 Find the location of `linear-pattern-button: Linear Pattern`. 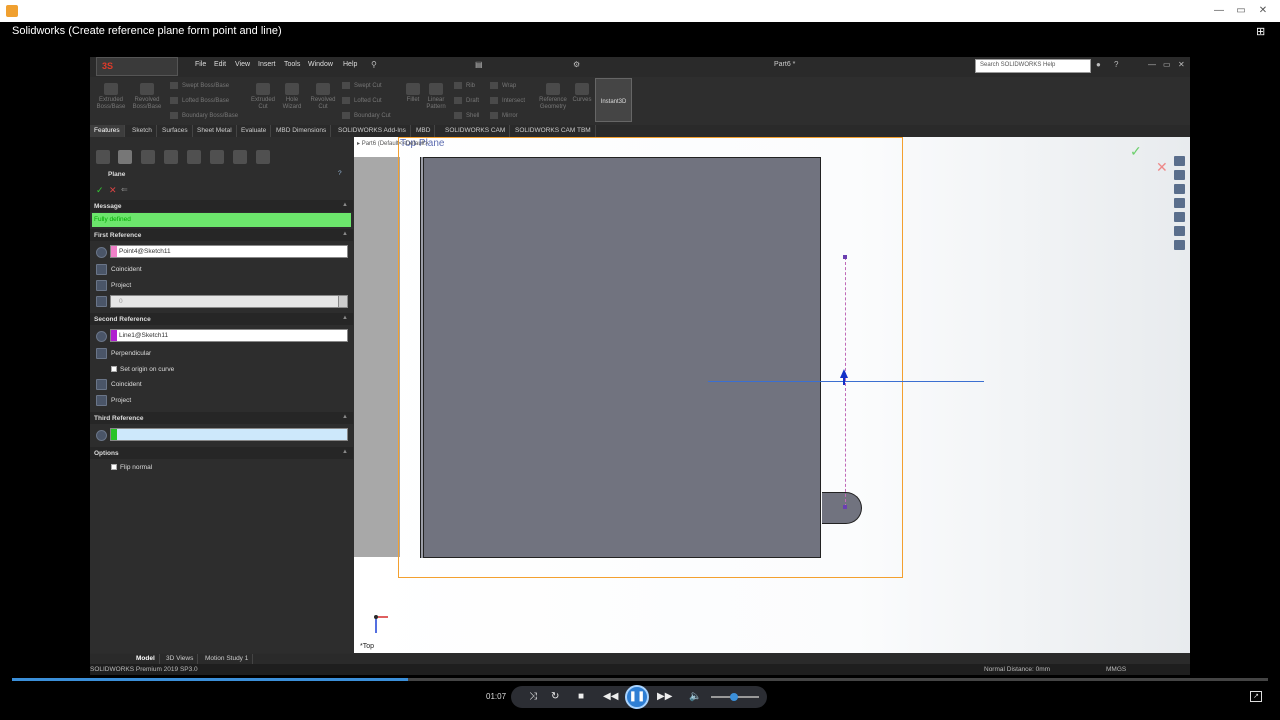

linear-pattern-button: Linear Pattern is located at coordinates (436, 97).